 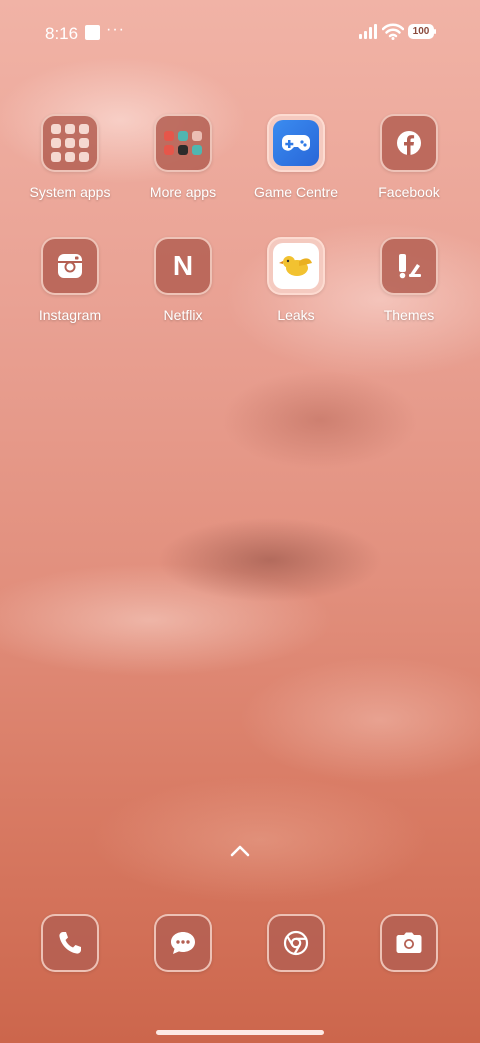 I want to click on more-notifications-indicator: ···, so click(x=115, y=29).